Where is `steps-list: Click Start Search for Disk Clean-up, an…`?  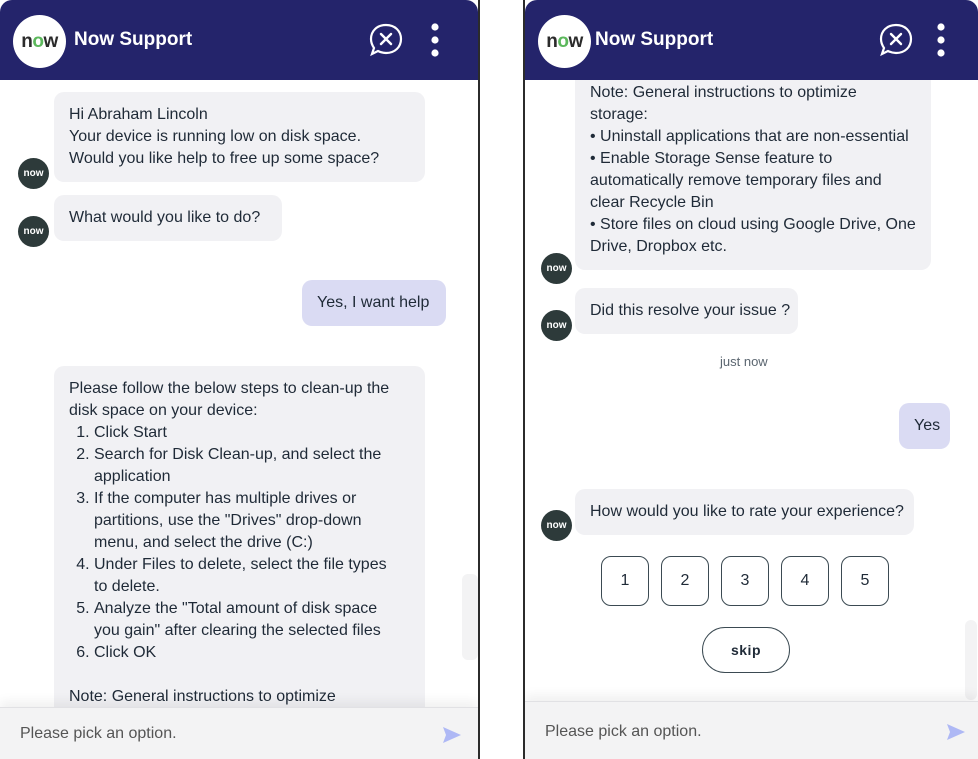 steps-list: Click Start Search for Disk Clean-up, an… is located at coordinates (239, 543).